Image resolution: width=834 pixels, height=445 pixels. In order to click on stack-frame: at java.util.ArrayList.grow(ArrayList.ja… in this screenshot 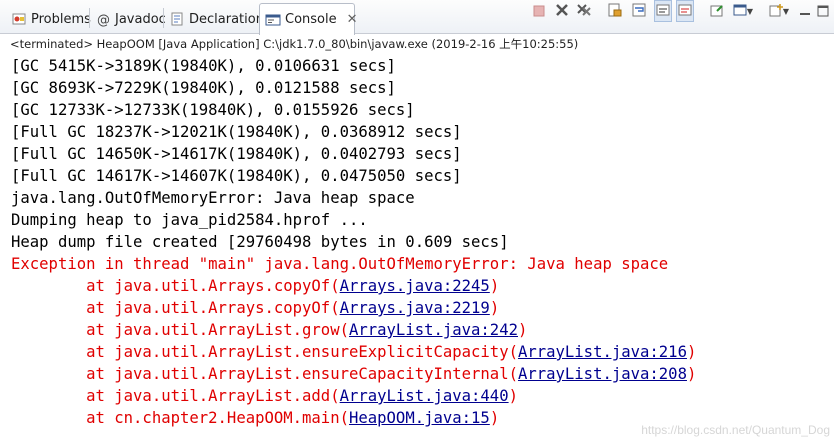, I will do `click(269, 330)`.